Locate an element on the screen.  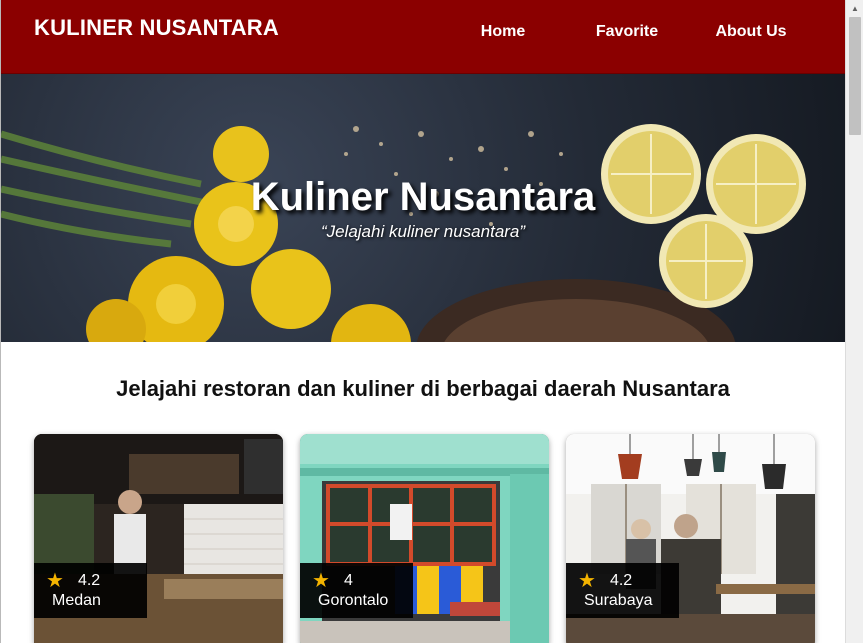
brand-title: KULINER NUSANTARA is located at coordinates (156, 28).